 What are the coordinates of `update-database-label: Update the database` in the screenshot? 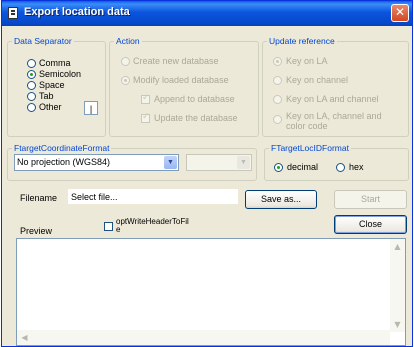 It's located at (196, 118).